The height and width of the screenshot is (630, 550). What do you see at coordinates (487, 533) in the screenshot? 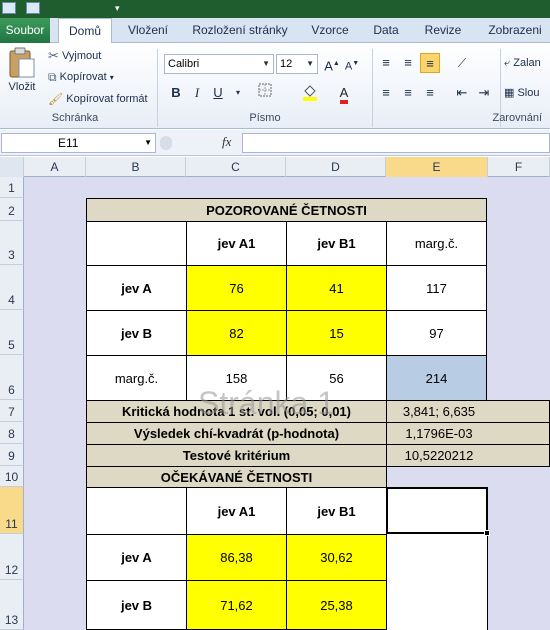
I see `fill-handle` at bounding box center [487, 533].